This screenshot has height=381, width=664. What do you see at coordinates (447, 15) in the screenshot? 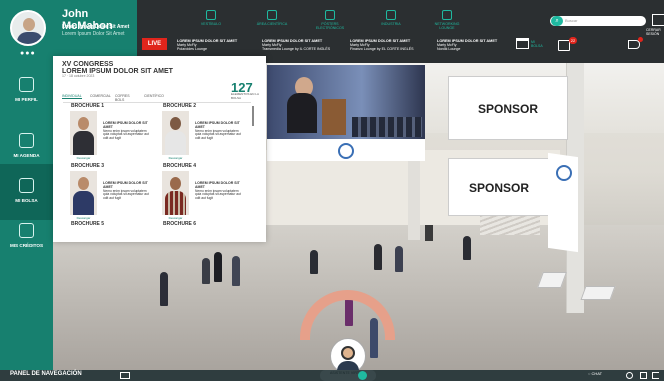
I see `handshake-icon` at bounding box center [447, 15].